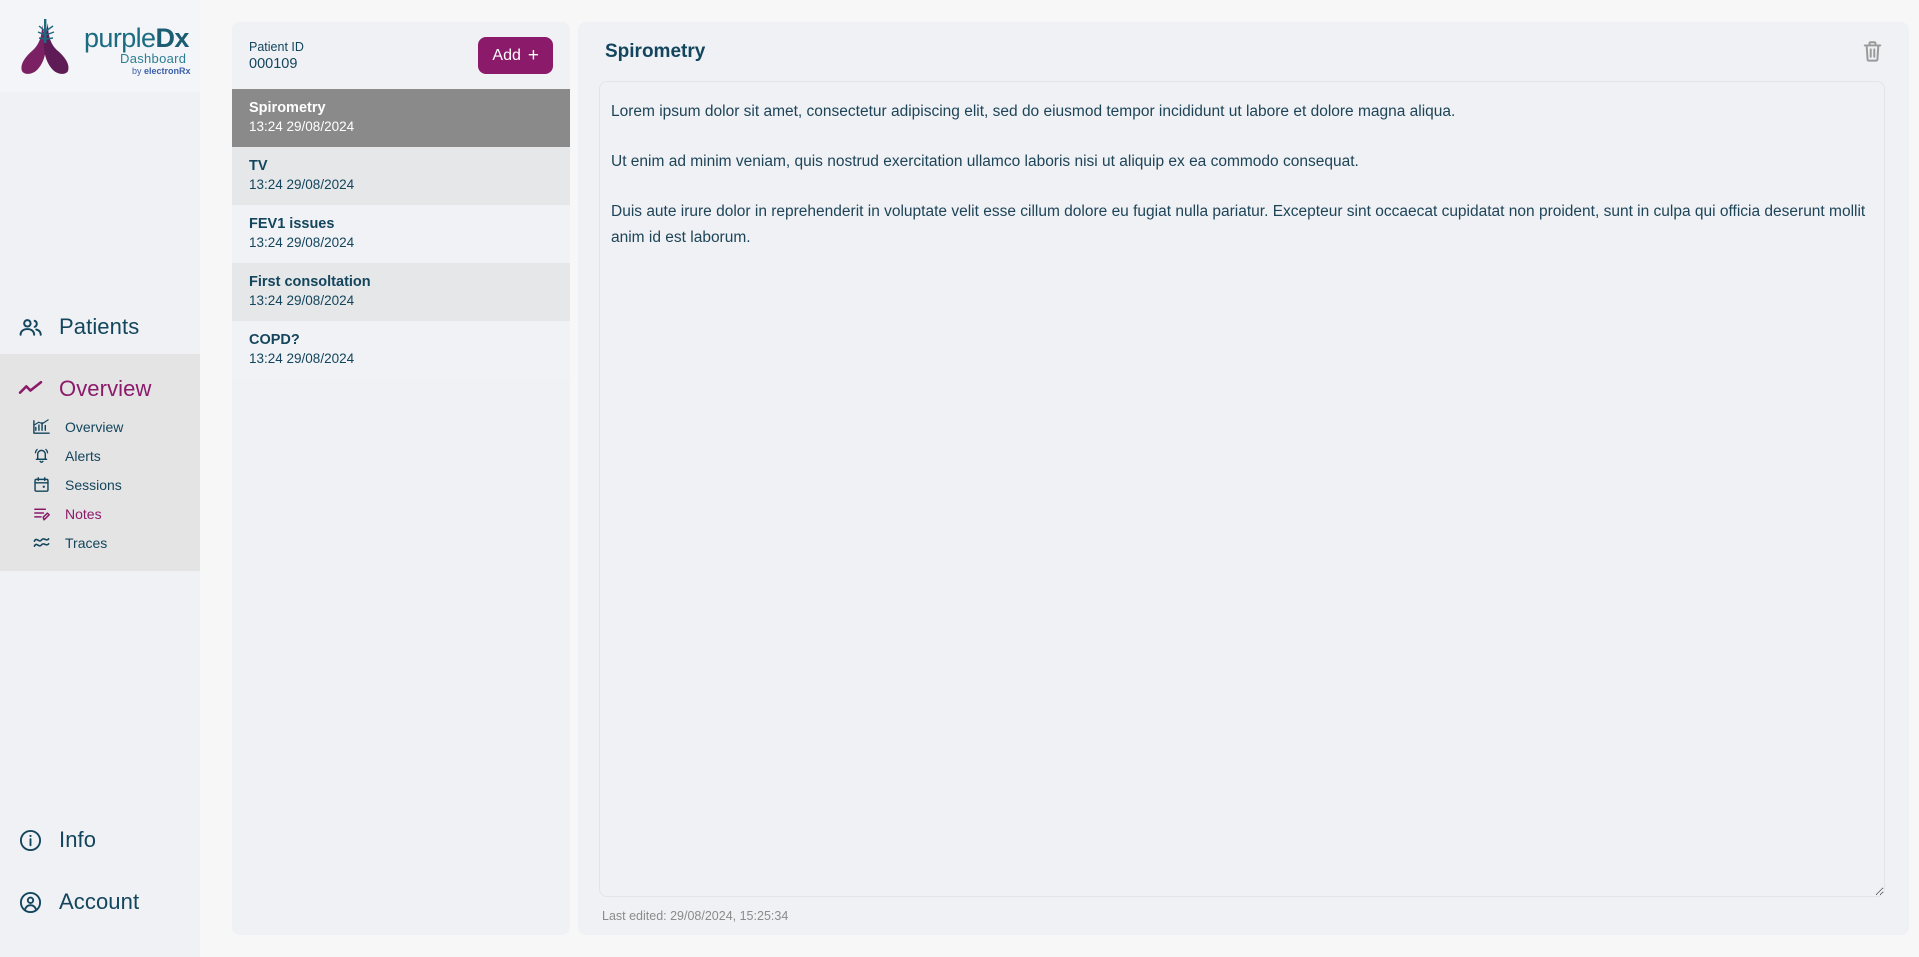  What do you see at coordinates (310, 282) in the screenshot?
I see `note-list-item-title: First consoltation` at bounding box center [310, 282].